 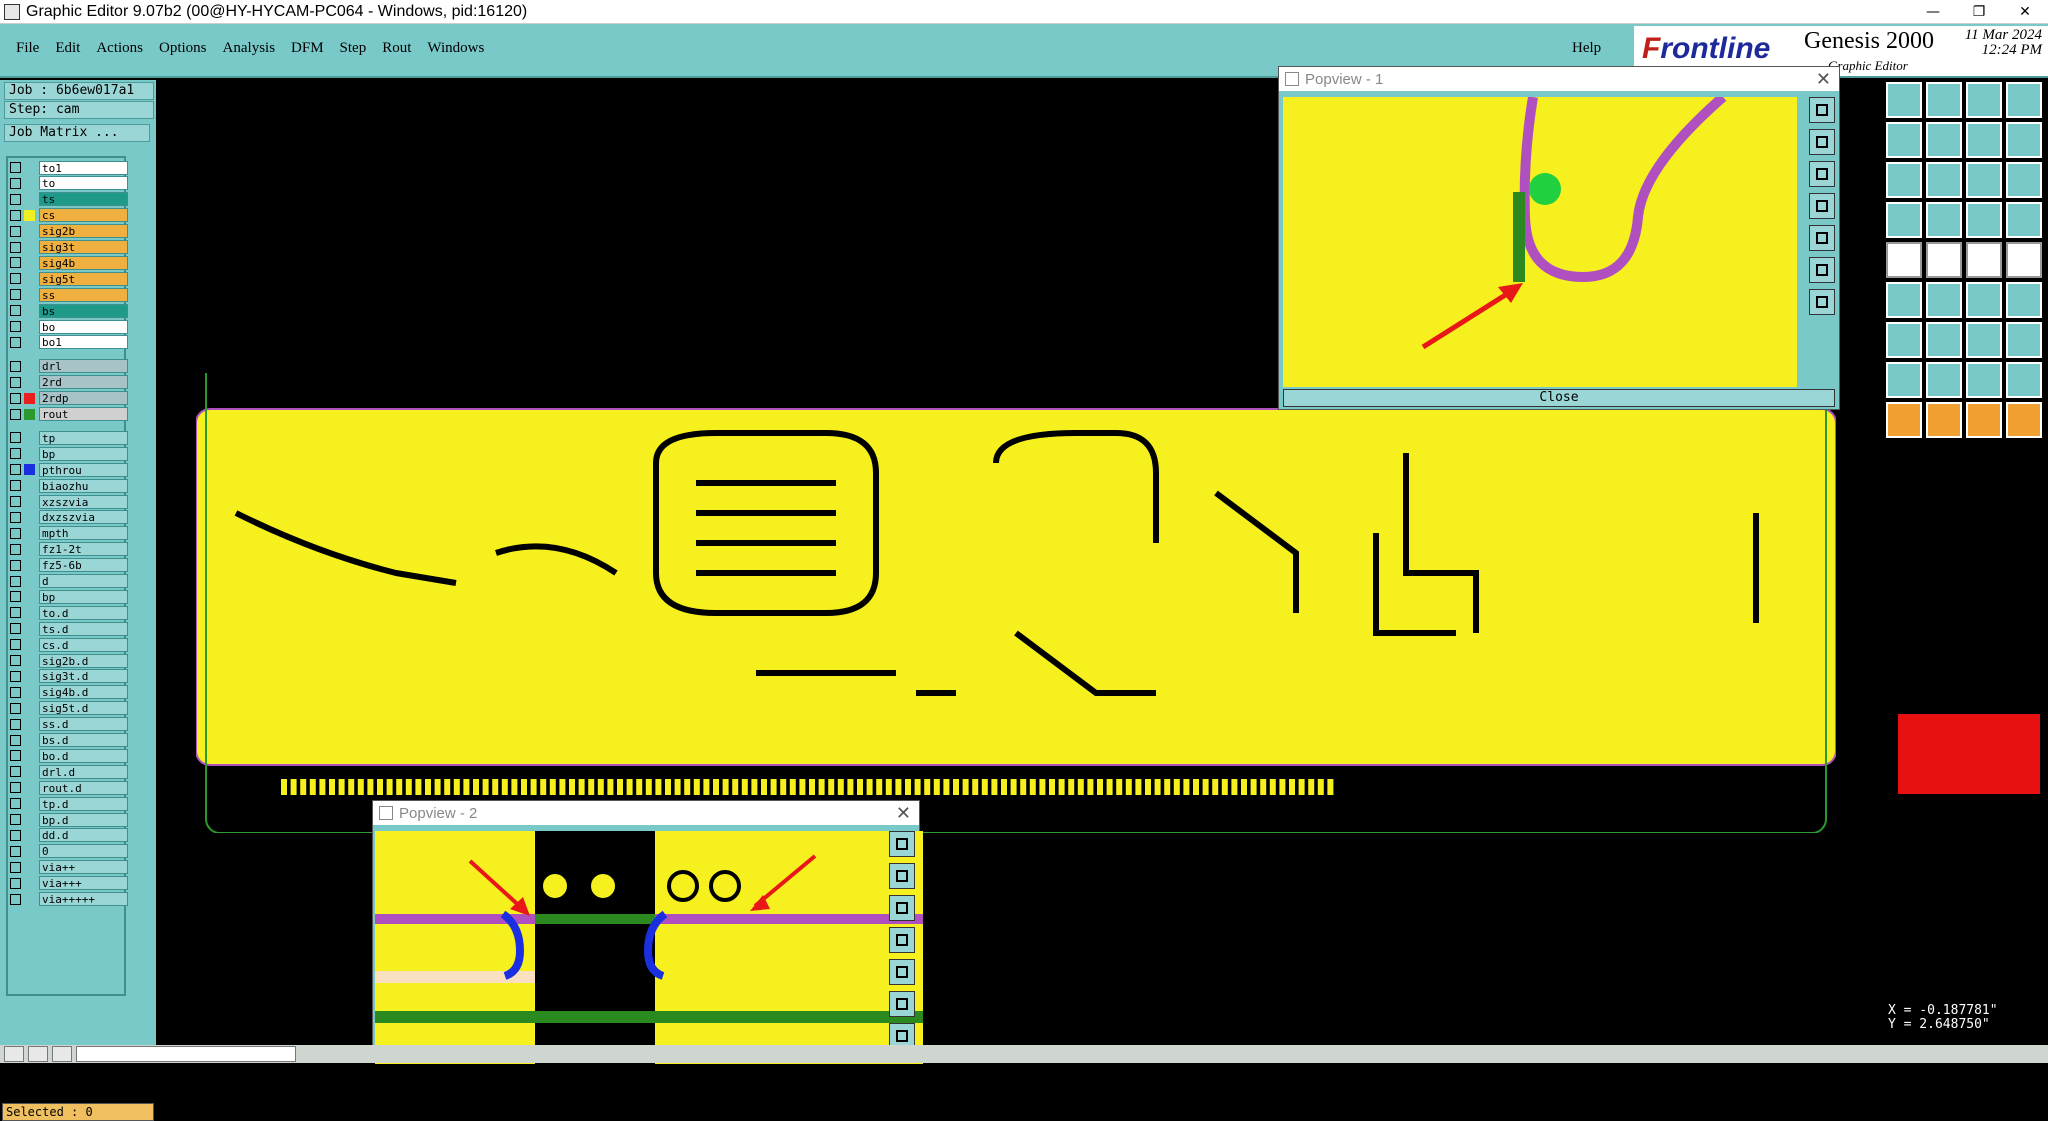 What do you see at coordinates (69, 740) in the screenshot?
I see `layer-row: bs.d` at bounding box center [69, 740].